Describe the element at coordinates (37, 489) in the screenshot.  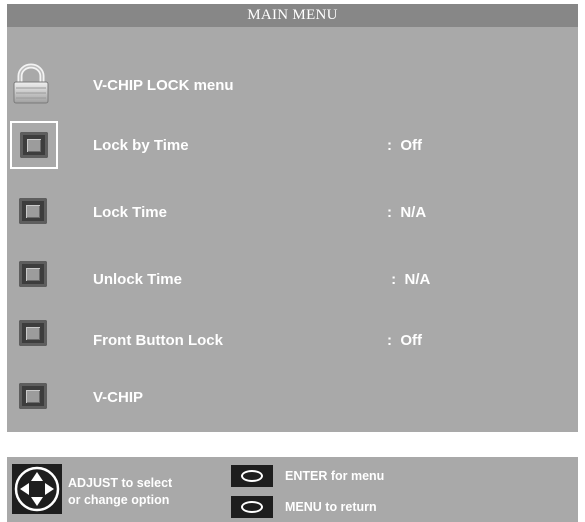
I see `dpad-icon` at that location.